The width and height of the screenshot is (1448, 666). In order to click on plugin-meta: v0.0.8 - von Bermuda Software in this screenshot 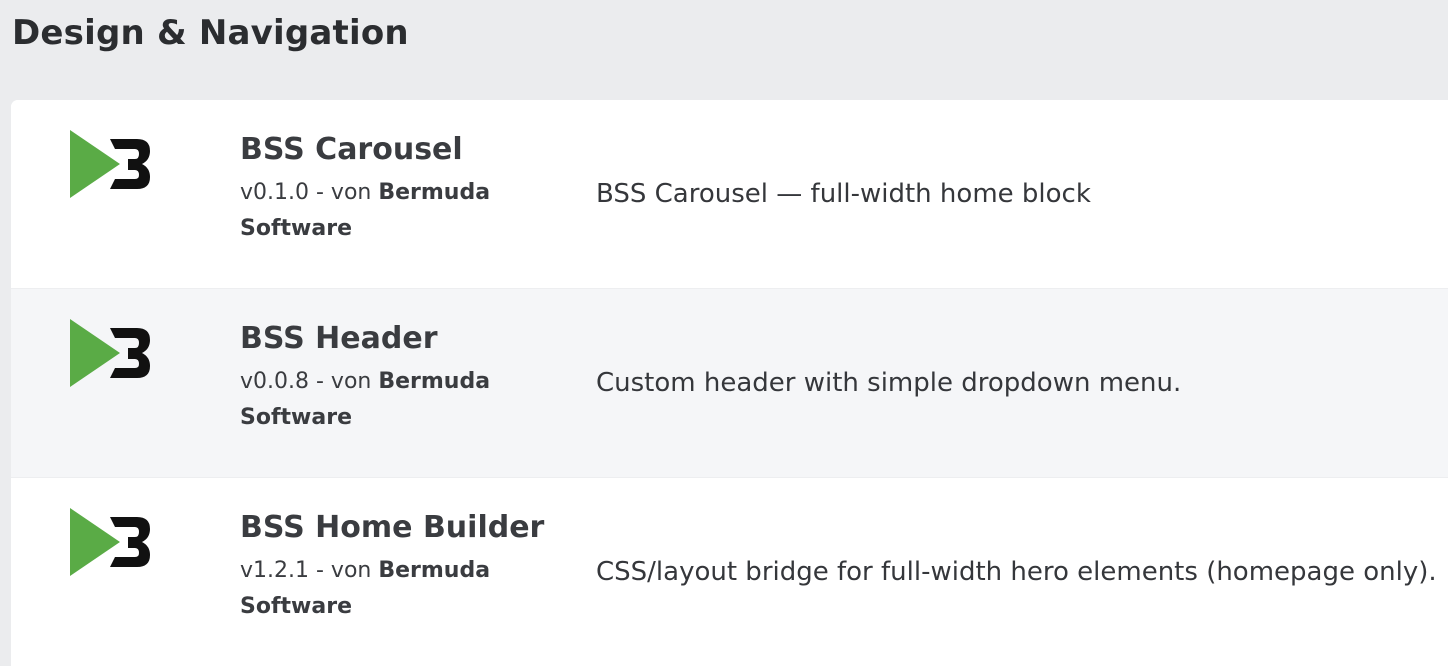, I will do `click(385, 400)`.